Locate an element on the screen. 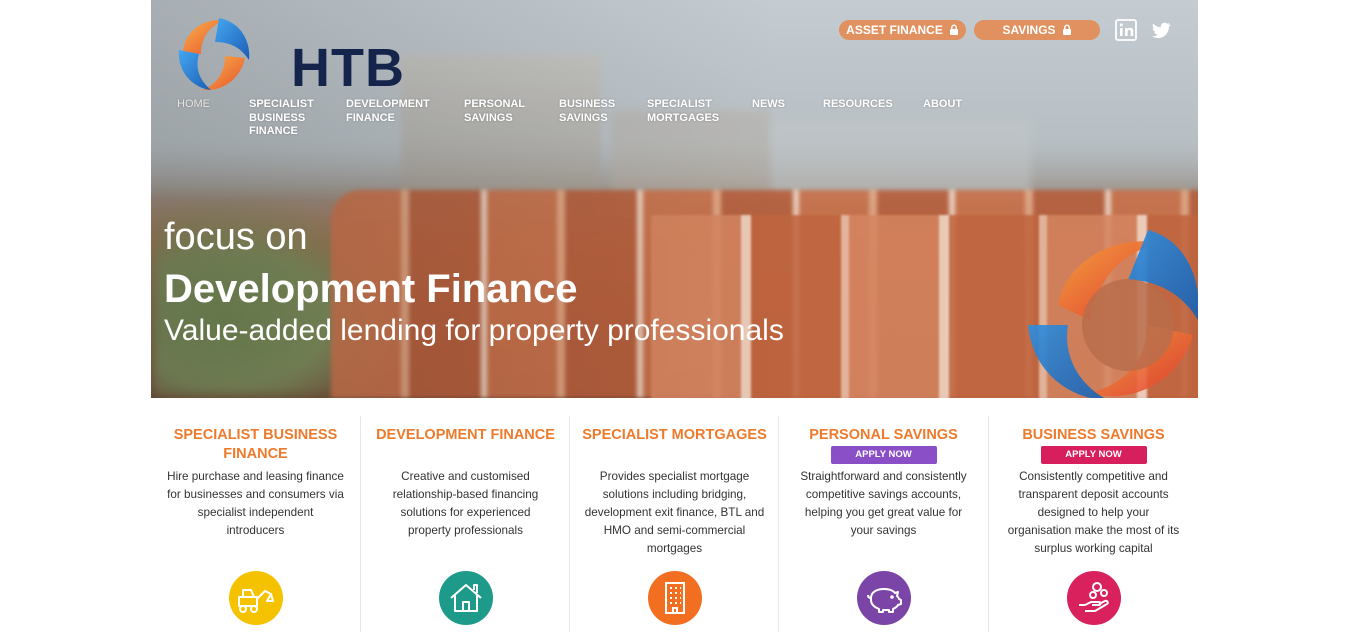 The width and height of the screenshot is (1348, 632). linkedin-icon is located at coordinates (1126, 30).